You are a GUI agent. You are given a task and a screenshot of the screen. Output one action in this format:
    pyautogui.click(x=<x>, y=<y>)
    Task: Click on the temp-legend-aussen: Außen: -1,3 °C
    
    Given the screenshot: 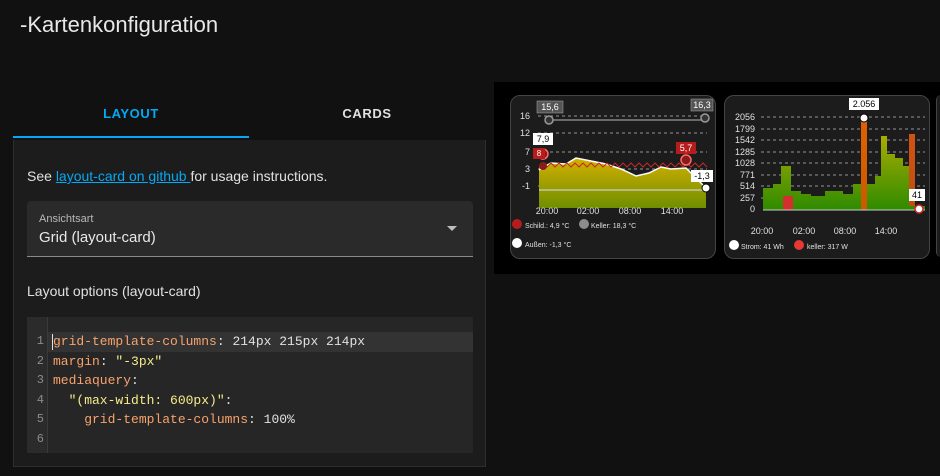 What is the action you would take?
    pyautogui.click(x=548, y=245)
    